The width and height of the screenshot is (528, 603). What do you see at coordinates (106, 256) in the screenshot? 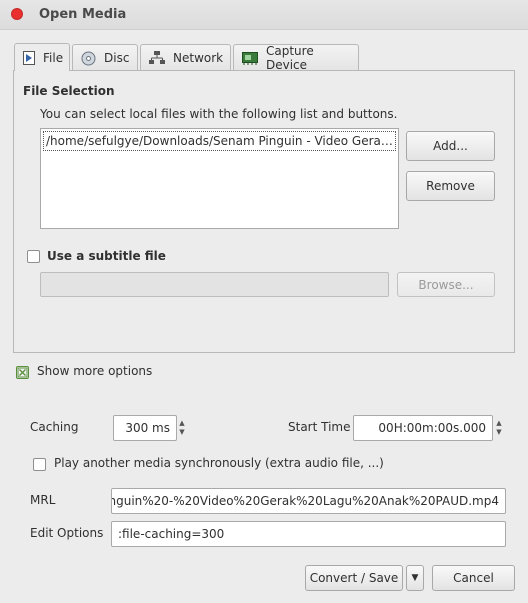
I see `subtitle-label: Use a subtitle file` at bounding box center [106, 256].